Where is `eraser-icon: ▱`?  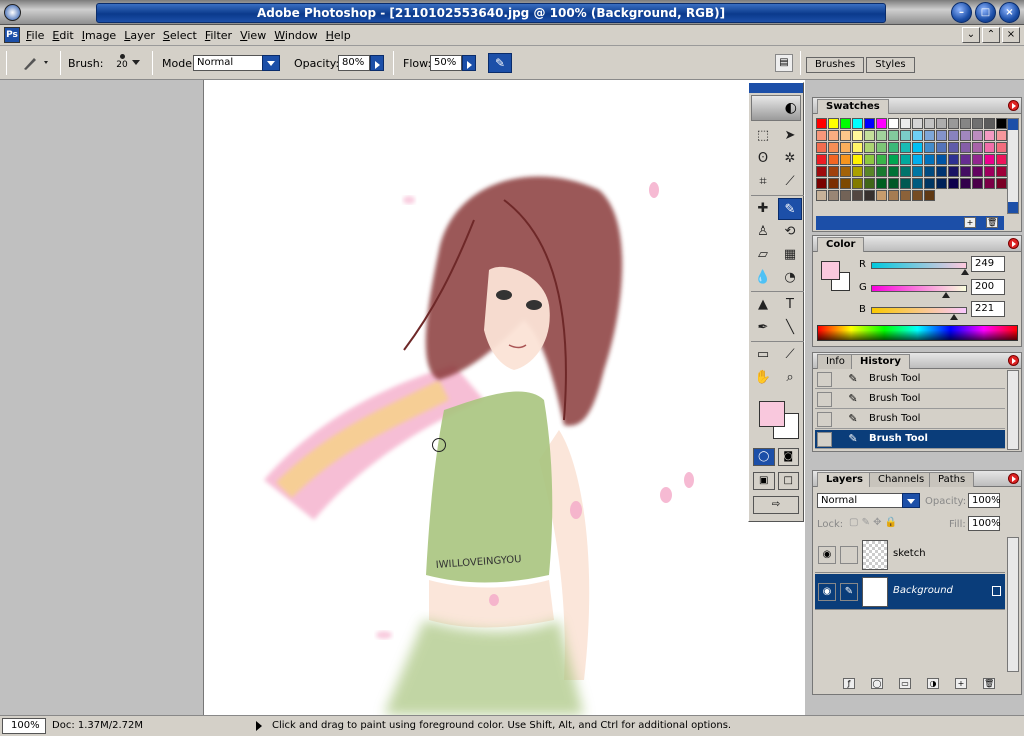
eraser-icon: ▱ is located at coordinates (763, 255).